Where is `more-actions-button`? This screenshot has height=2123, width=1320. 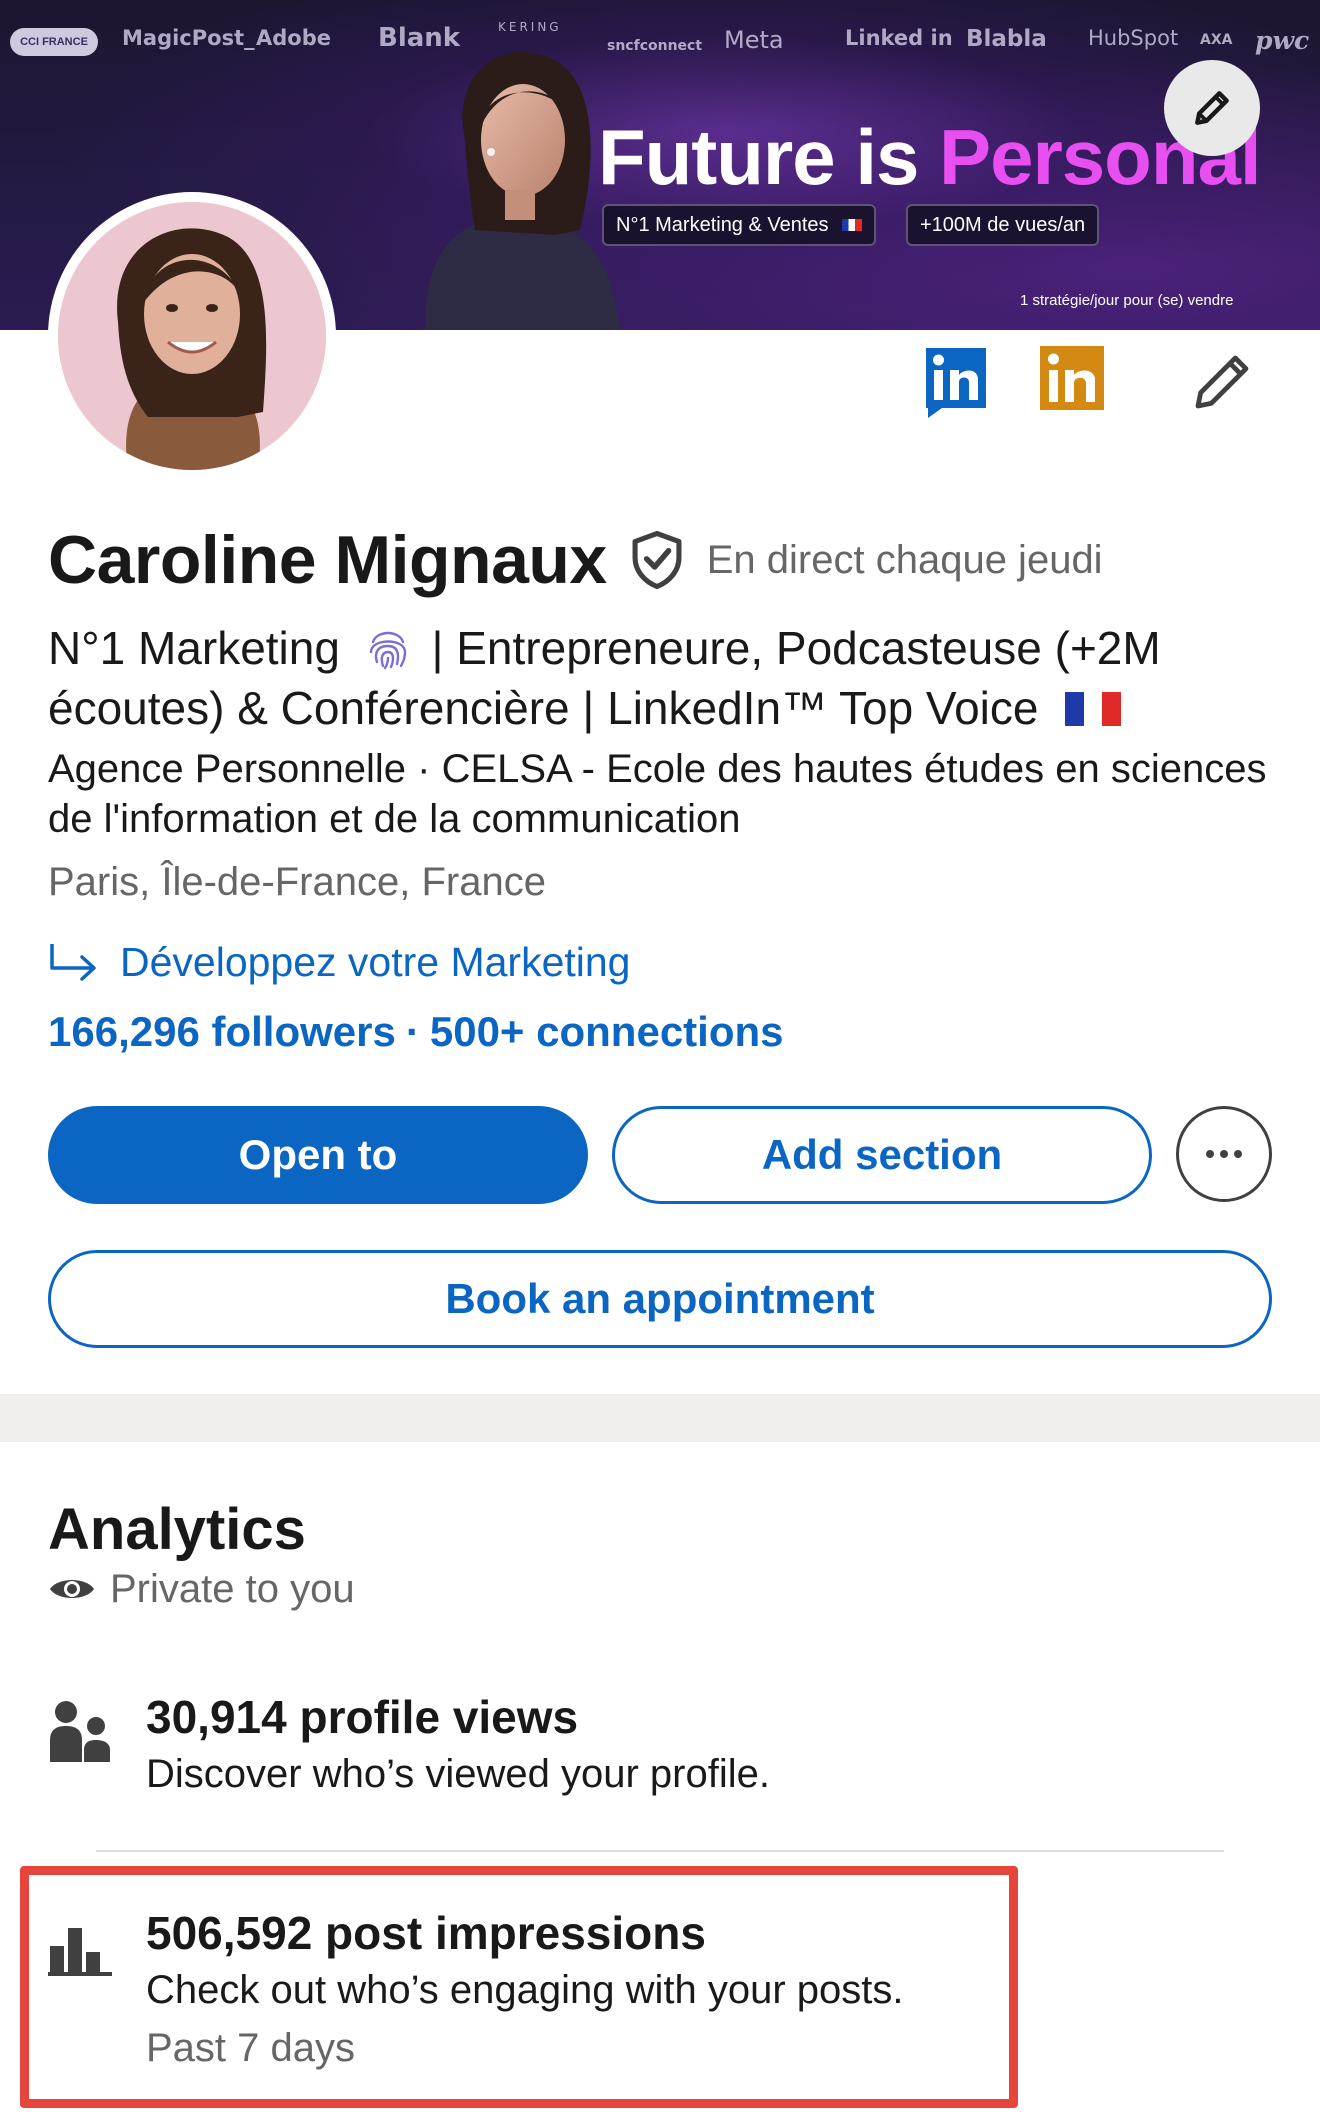 more-actions-button is located at coordinates (1224, 1154).